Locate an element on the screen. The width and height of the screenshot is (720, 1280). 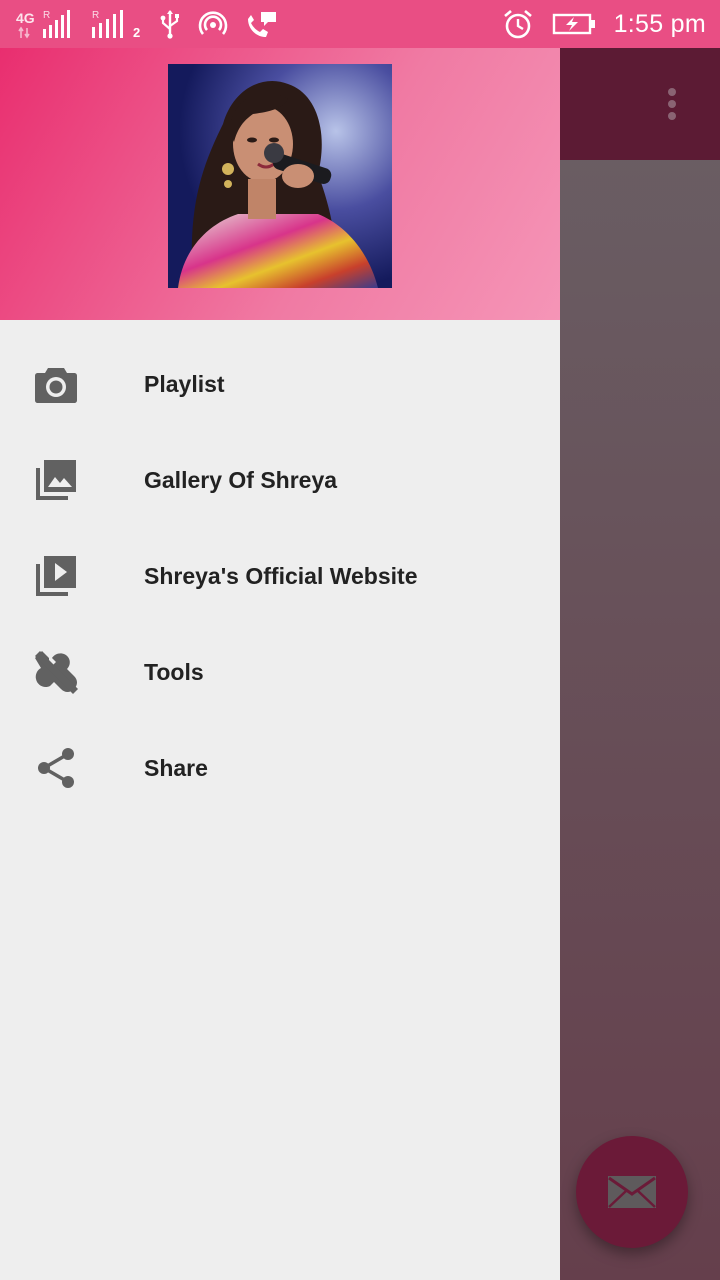
sim-number: 2 is located at coordinates (137, 32).